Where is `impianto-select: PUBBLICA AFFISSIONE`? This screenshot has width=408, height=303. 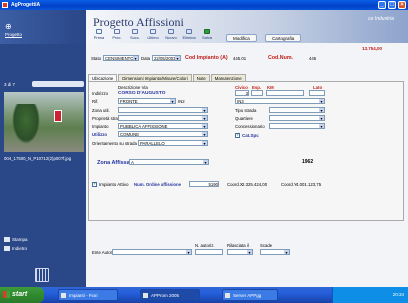
impianto-select: PUBBLICA AFFISSIONE is located at coordinates (163, 126).